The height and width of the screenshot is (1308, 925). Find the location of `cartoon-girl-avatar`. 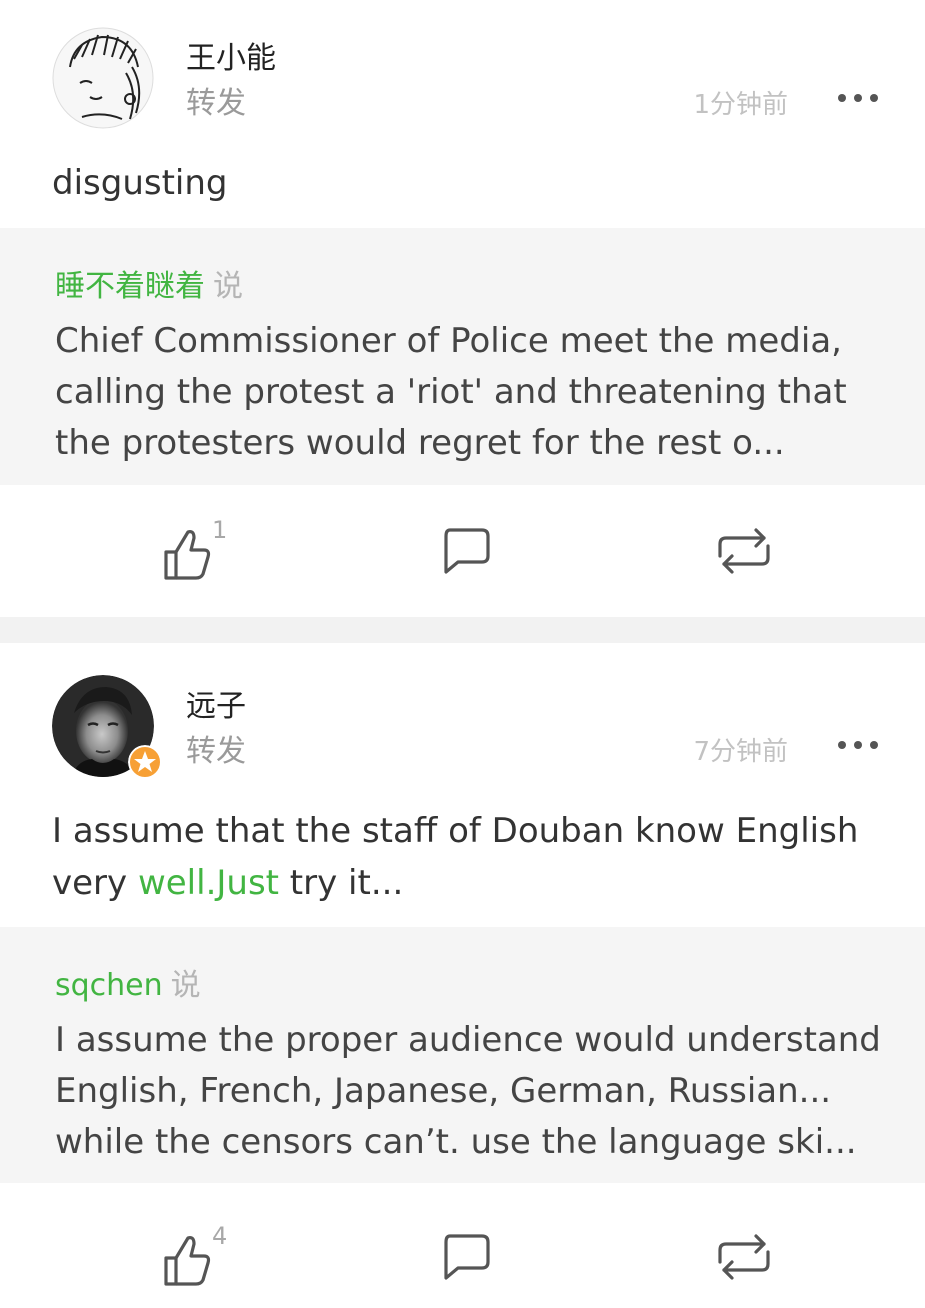

cartoon-girl-avatar is located at coordinates (103, 78).